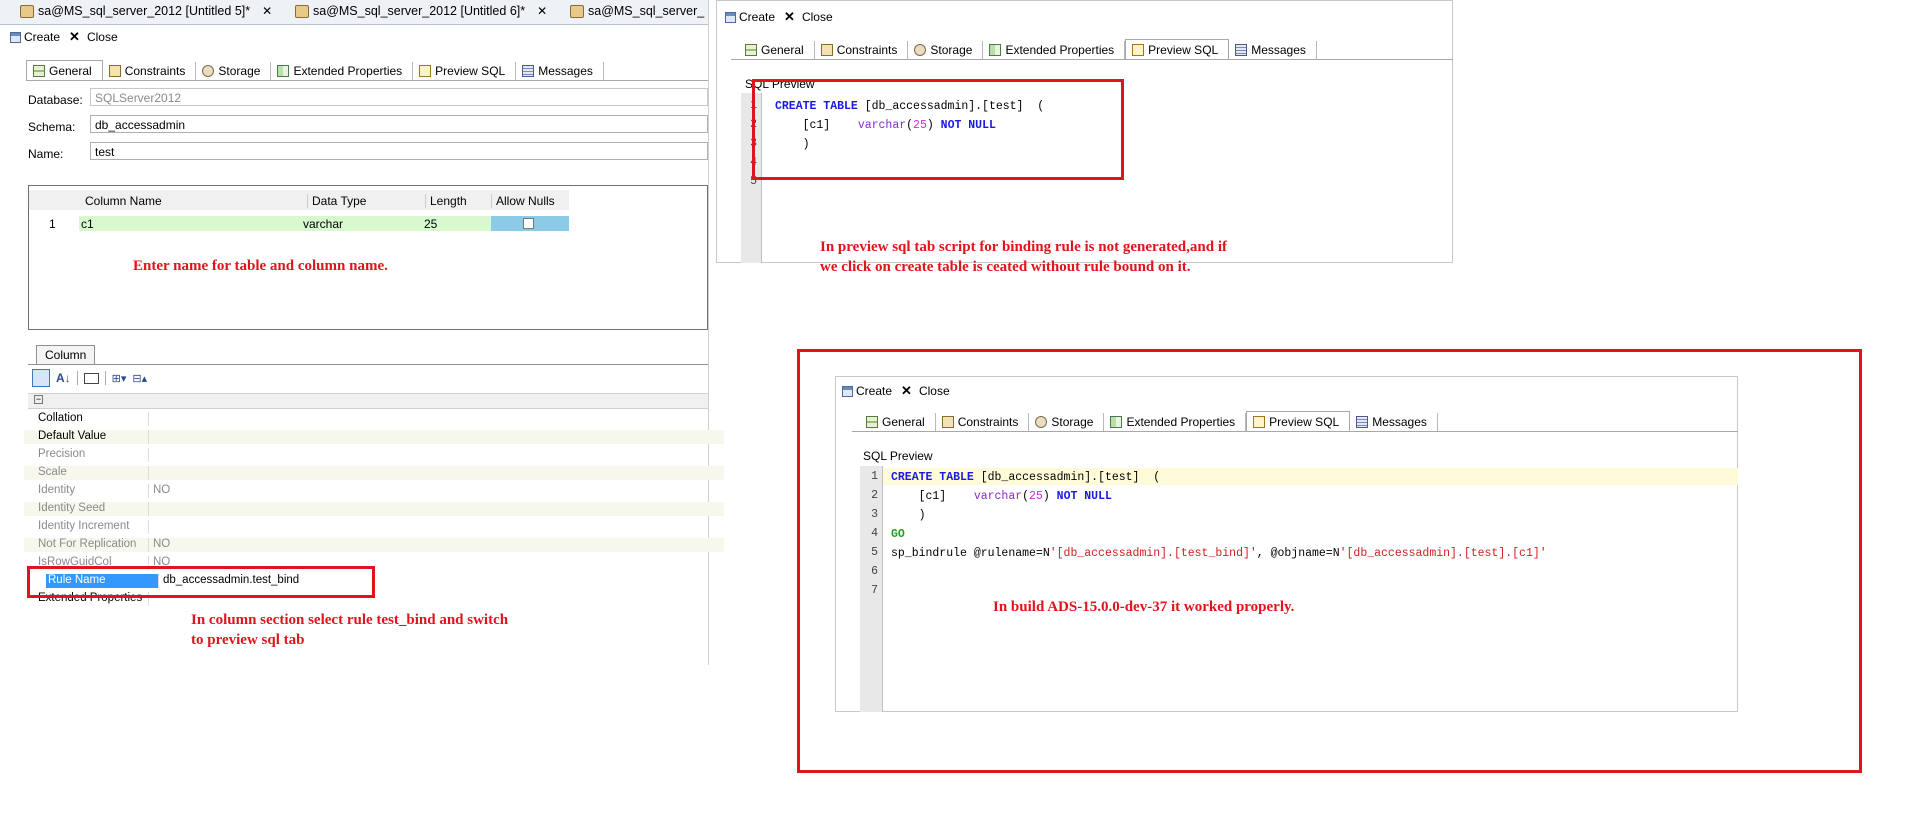 This screenshot has width=1914, height=831. I want to click on property-default-value: Default Value, so click(374, 437).